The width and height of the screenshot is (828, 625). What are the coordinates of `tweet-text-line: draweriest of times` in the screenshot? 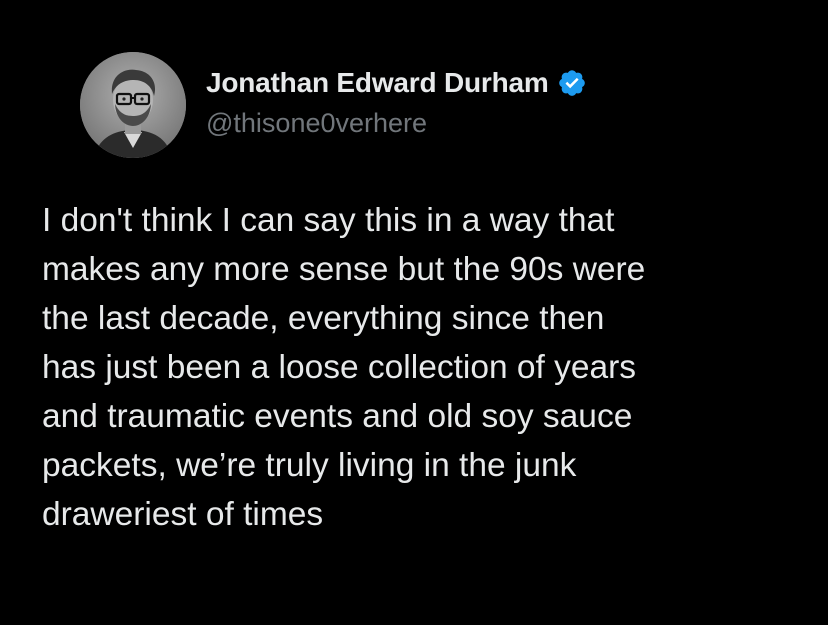 It's located at (183, 514).